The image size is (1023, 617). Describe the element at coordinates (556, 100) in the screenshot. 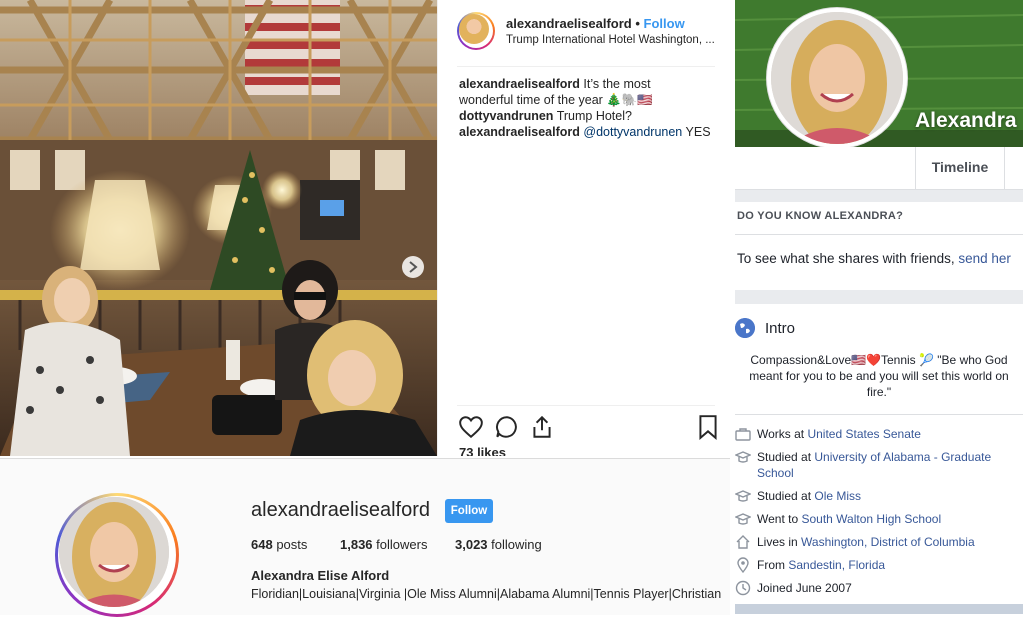

I see `comment-text-continued: wonderful time of the year 🎄🐘🇺🇸` at that location.